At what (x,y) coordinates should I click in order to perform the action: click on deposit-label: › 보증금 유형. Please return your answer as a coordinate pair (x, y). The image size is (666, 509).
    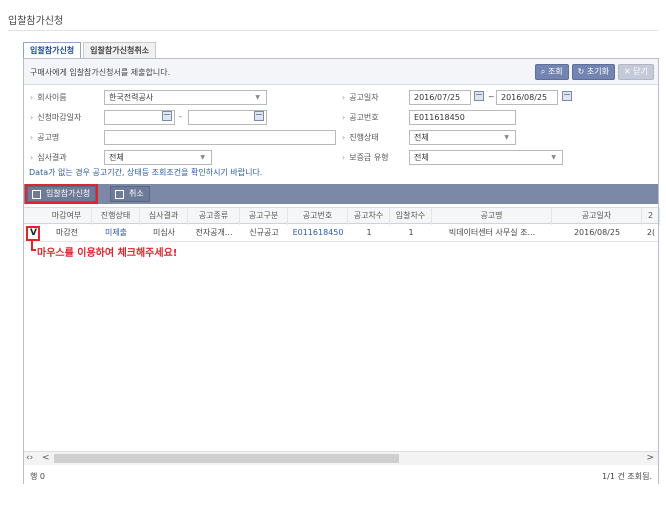
    Looking at the image, I should click on (365, 157).